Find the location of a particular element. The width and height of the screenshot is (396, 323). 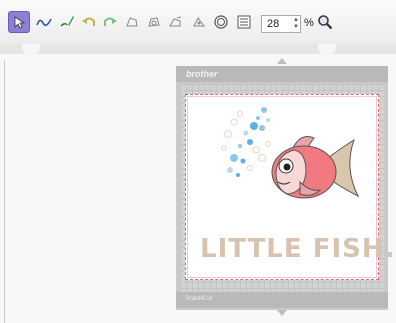

zoom-button is located at coordinates (325, 22).